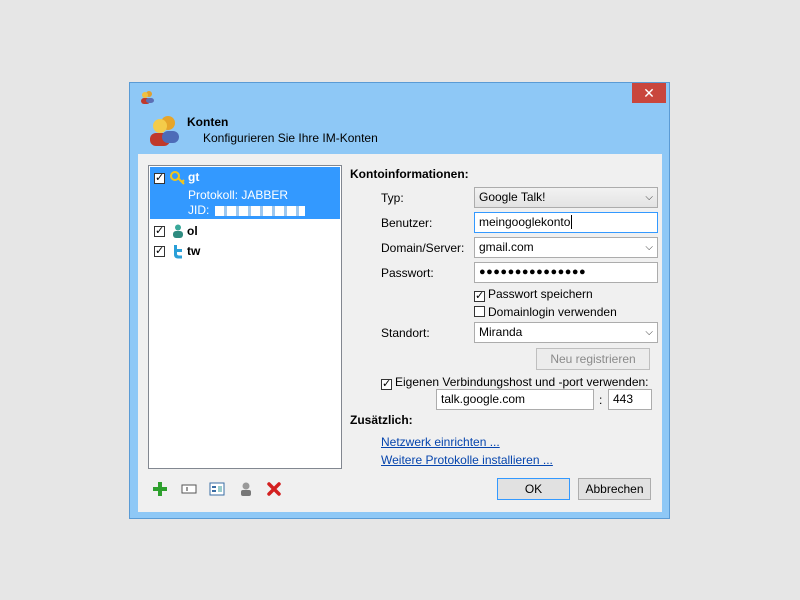 This screenshot has width=800, height=600. I want to click on account-name: ol, so click(192, 231).